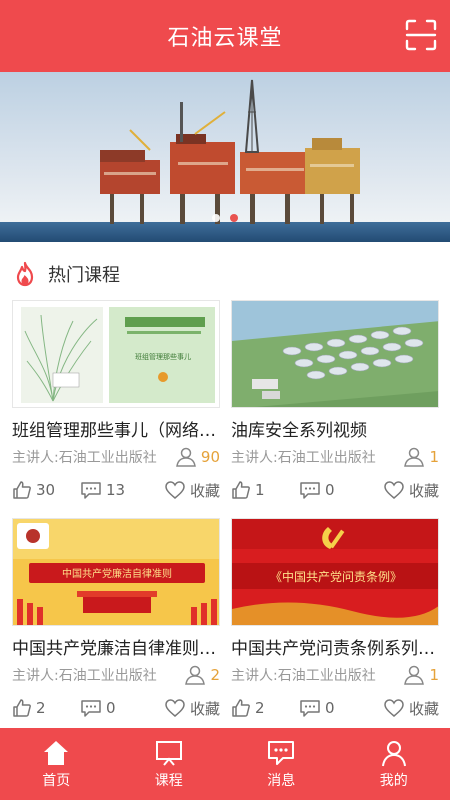 The width and height of the screenshot is (450, 800). What do you see at coordinates (234, 218) in the screenshot?
I see `carousel-dot-active` at bounding box center [234, 218].